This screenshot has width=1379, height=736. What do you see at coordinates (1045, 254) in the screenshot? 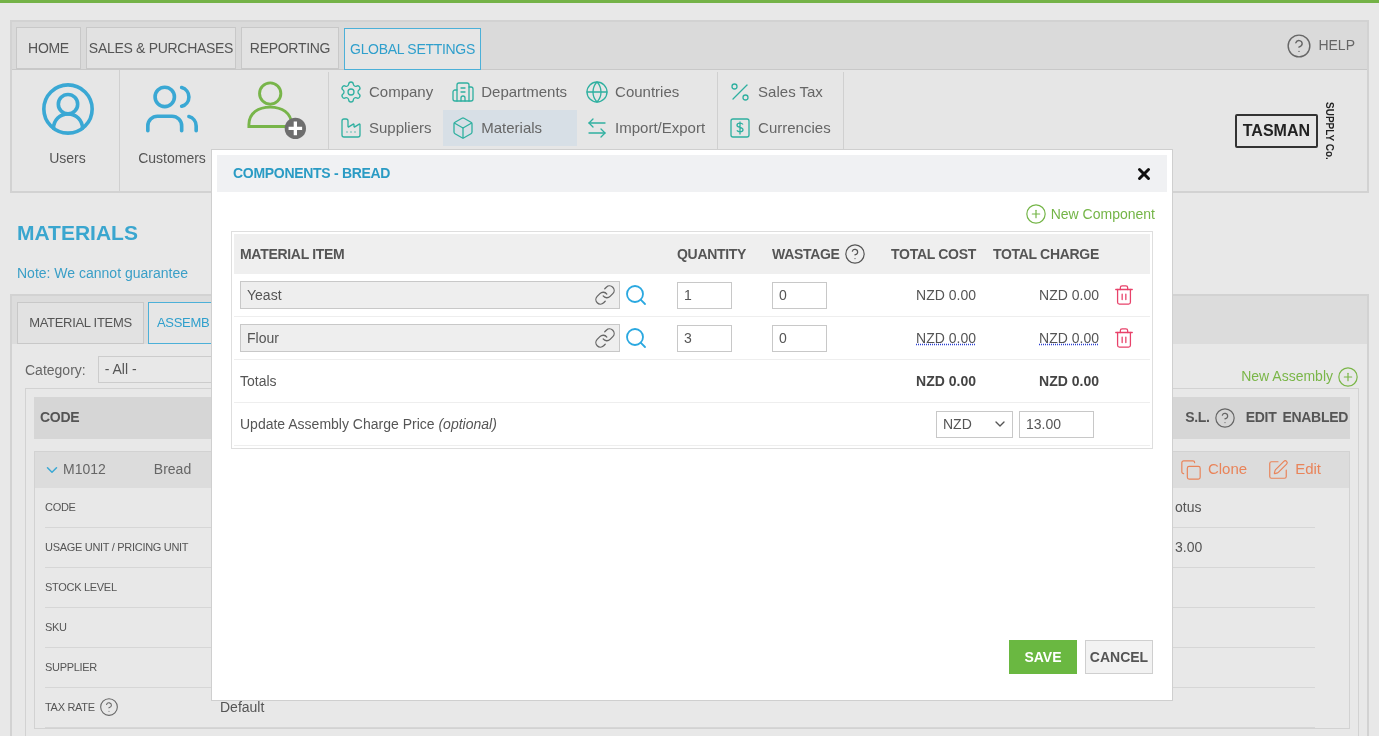
I see `column-header: TOTAL CHARGE` at bounding box center [1045, 254].